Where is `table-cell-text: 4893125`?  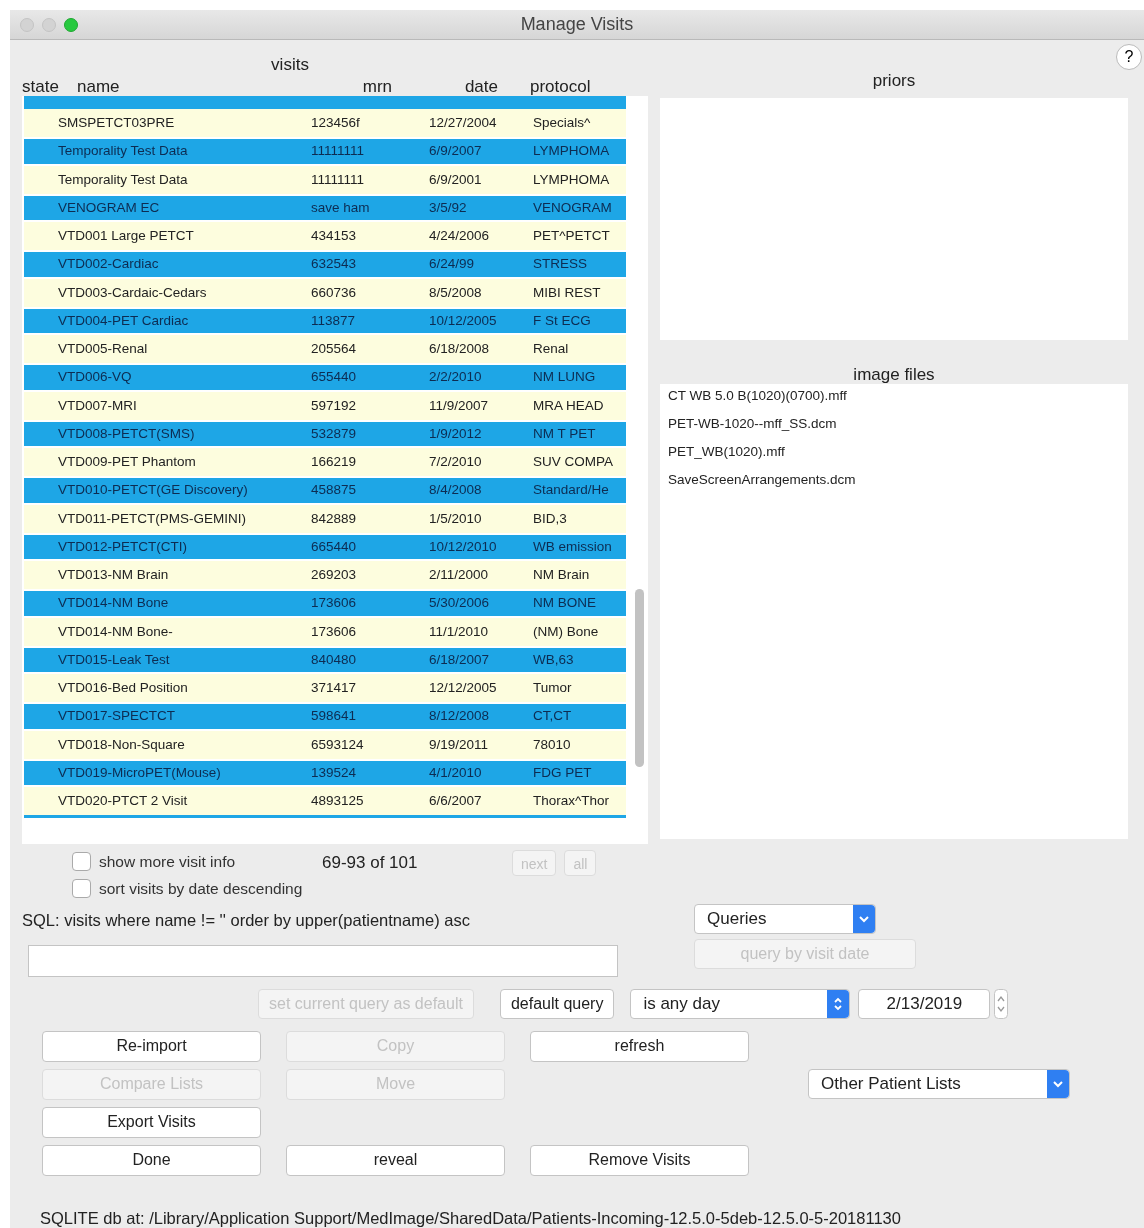 table-cell-text: 4893125 is located at coordinates (338, 801).